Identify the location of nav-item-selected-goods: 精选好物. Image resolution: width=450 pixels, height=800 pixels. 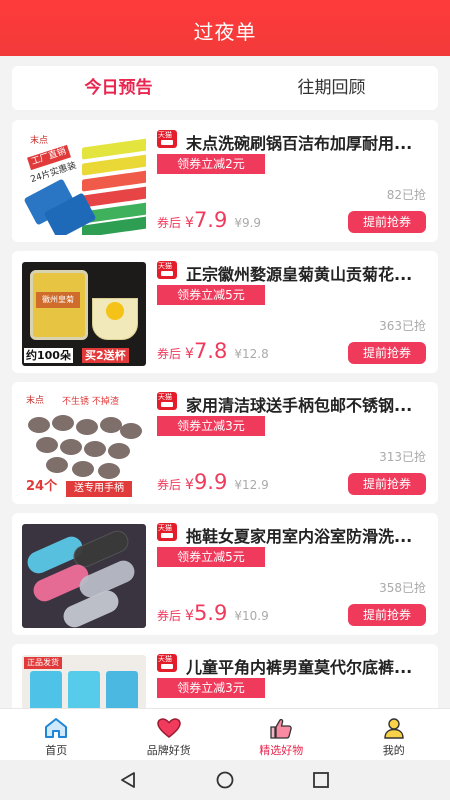
(281, 734).